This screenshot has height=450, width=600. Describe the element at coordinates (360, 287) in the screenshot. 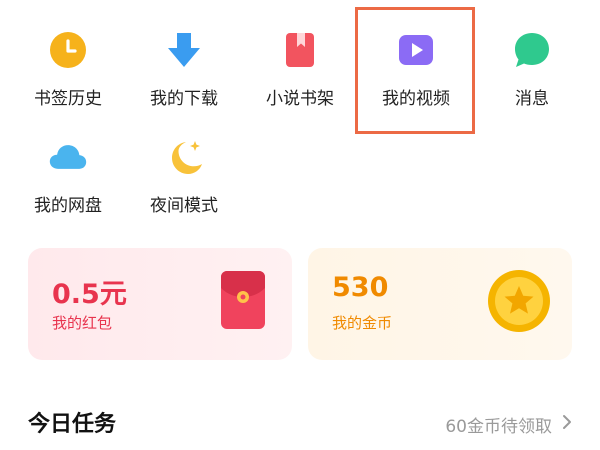

I see `coins-amount: 530` at that location.